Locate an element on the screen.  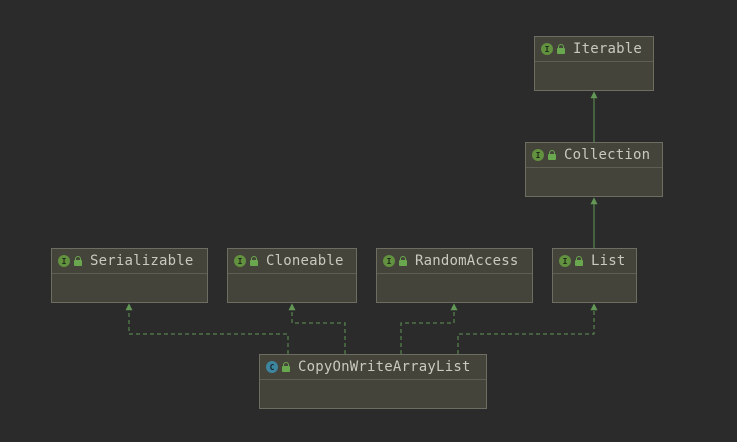
node-randomaccess-header: I RandomAccess is located at coordinates (454, 261).